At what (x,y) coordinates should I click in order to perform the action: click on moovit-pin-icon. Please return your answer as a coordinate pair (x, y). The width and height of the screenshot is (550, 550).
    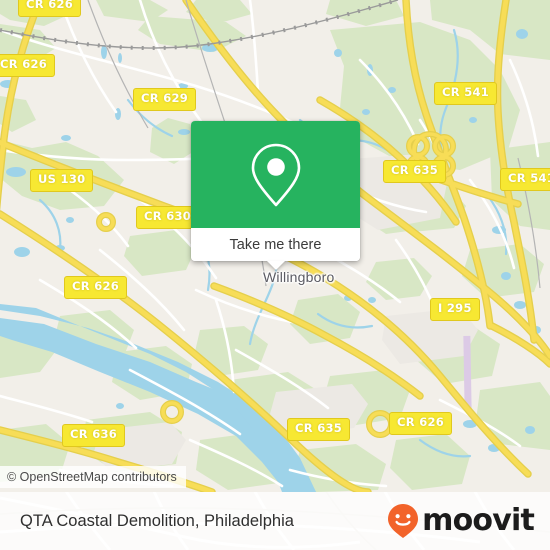
    Looking at the image, I should click on (403, 521).